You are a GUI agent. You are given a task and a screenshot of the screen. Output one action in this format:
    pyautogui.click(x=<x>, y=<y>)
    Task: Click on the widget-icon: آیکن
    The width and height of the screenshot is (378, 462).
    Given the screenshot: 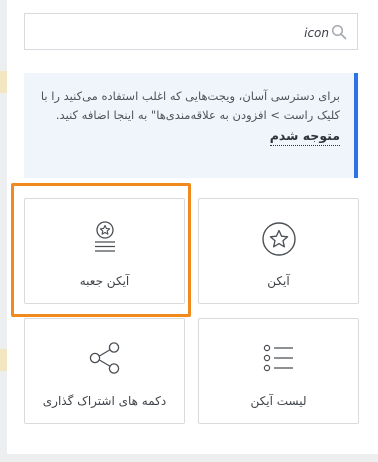 What is the action you would take?
    pyautogui.click(x=278, y=251)
    